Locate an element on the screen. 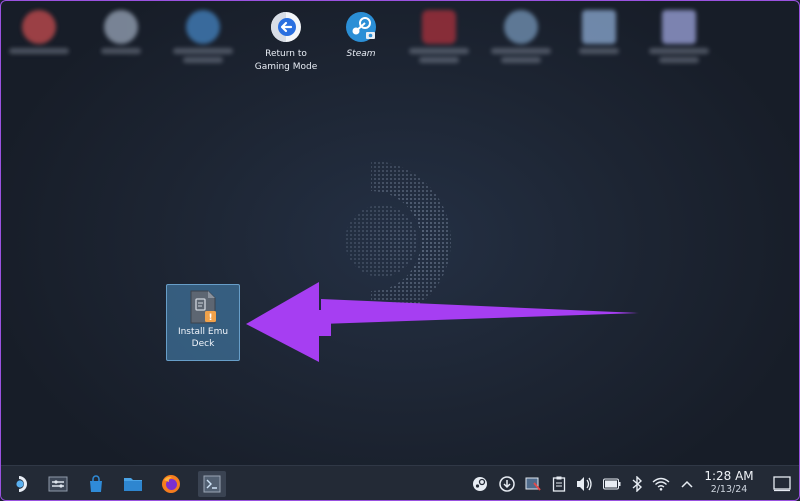  steam-tray-icon is located at coordinates (480, 484).